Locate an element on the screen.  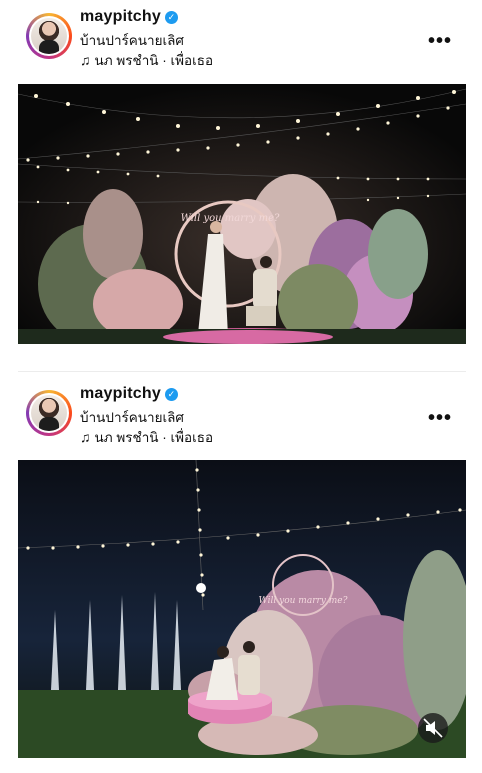
post-divider is located at coordinates (242, 371).